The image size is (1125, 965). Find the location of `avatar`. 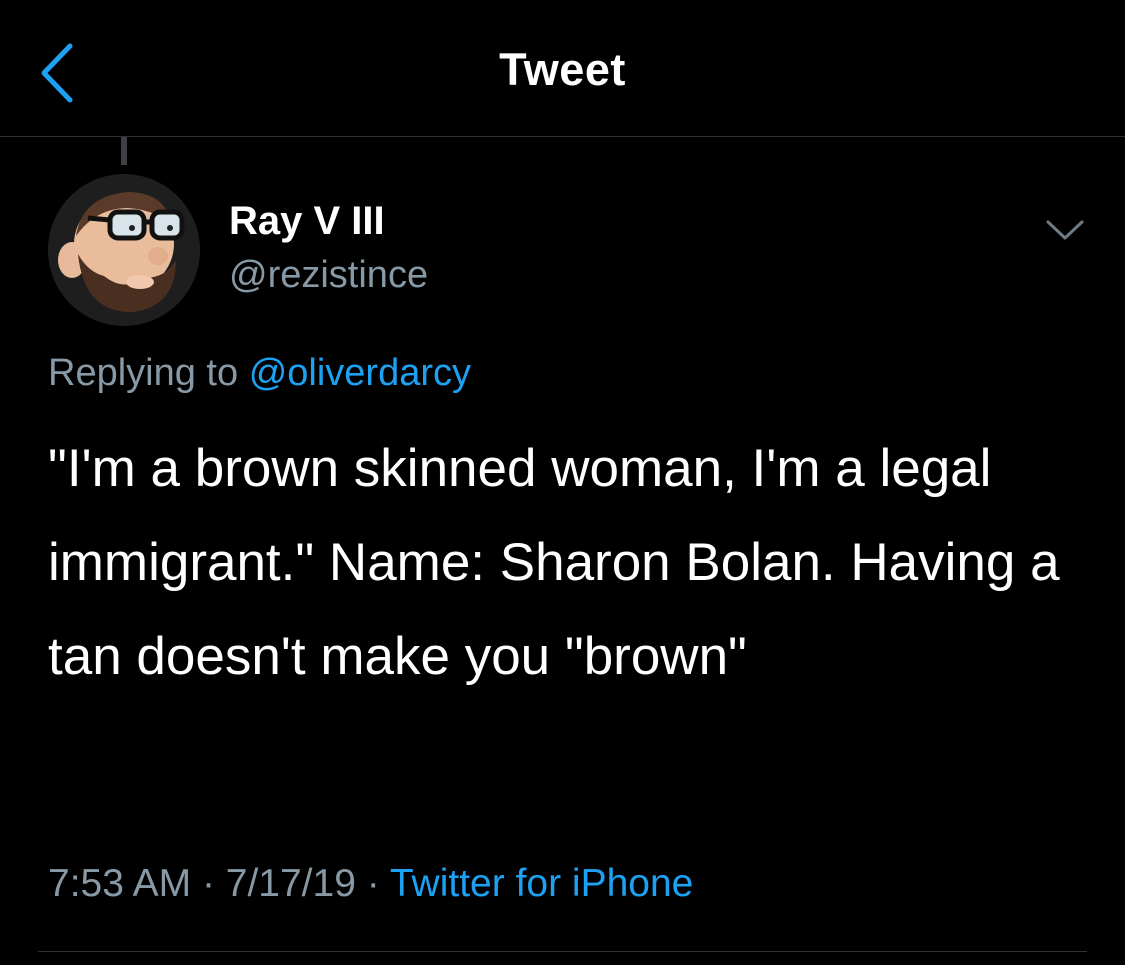

avatar is located at coordinates (124, 250).